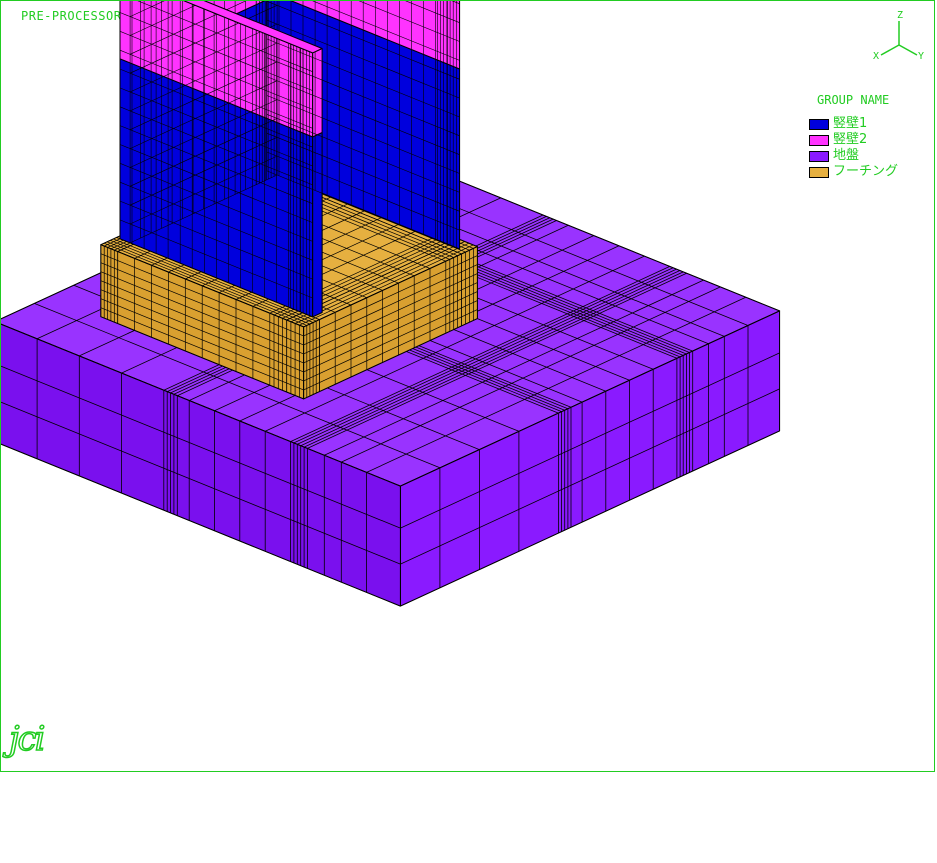  Describe the element at coordinates (890, 50) in the screenshot. I see `x-axis-line` at that location.